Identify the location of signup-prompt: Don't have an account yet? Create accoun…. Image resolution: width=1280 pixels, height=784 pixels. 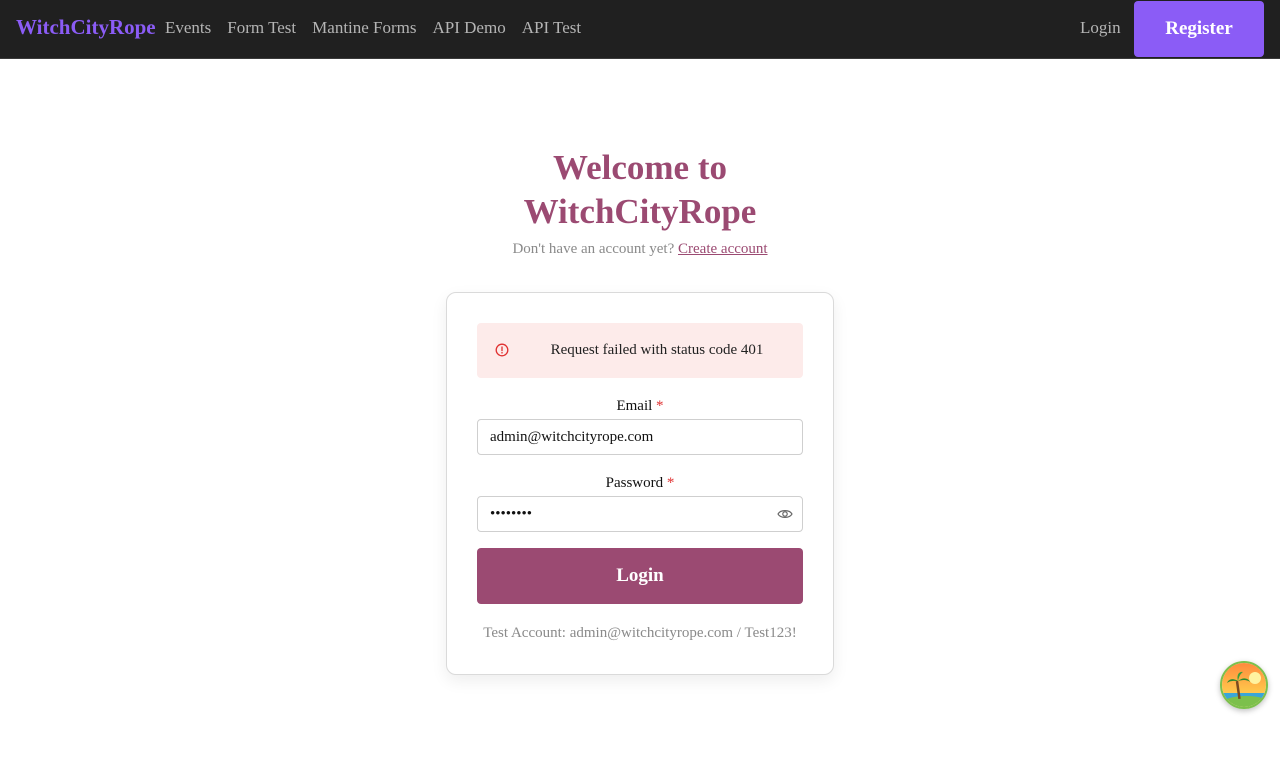
(640, 249).